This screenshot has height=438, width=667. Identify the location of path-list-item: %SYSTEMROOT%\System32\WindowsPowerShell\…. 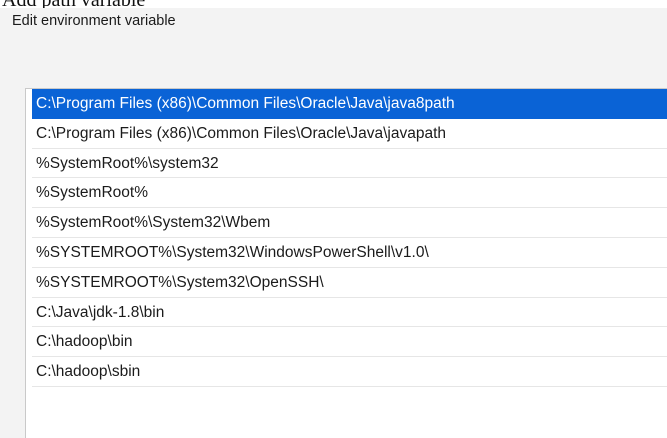
(349, 253).